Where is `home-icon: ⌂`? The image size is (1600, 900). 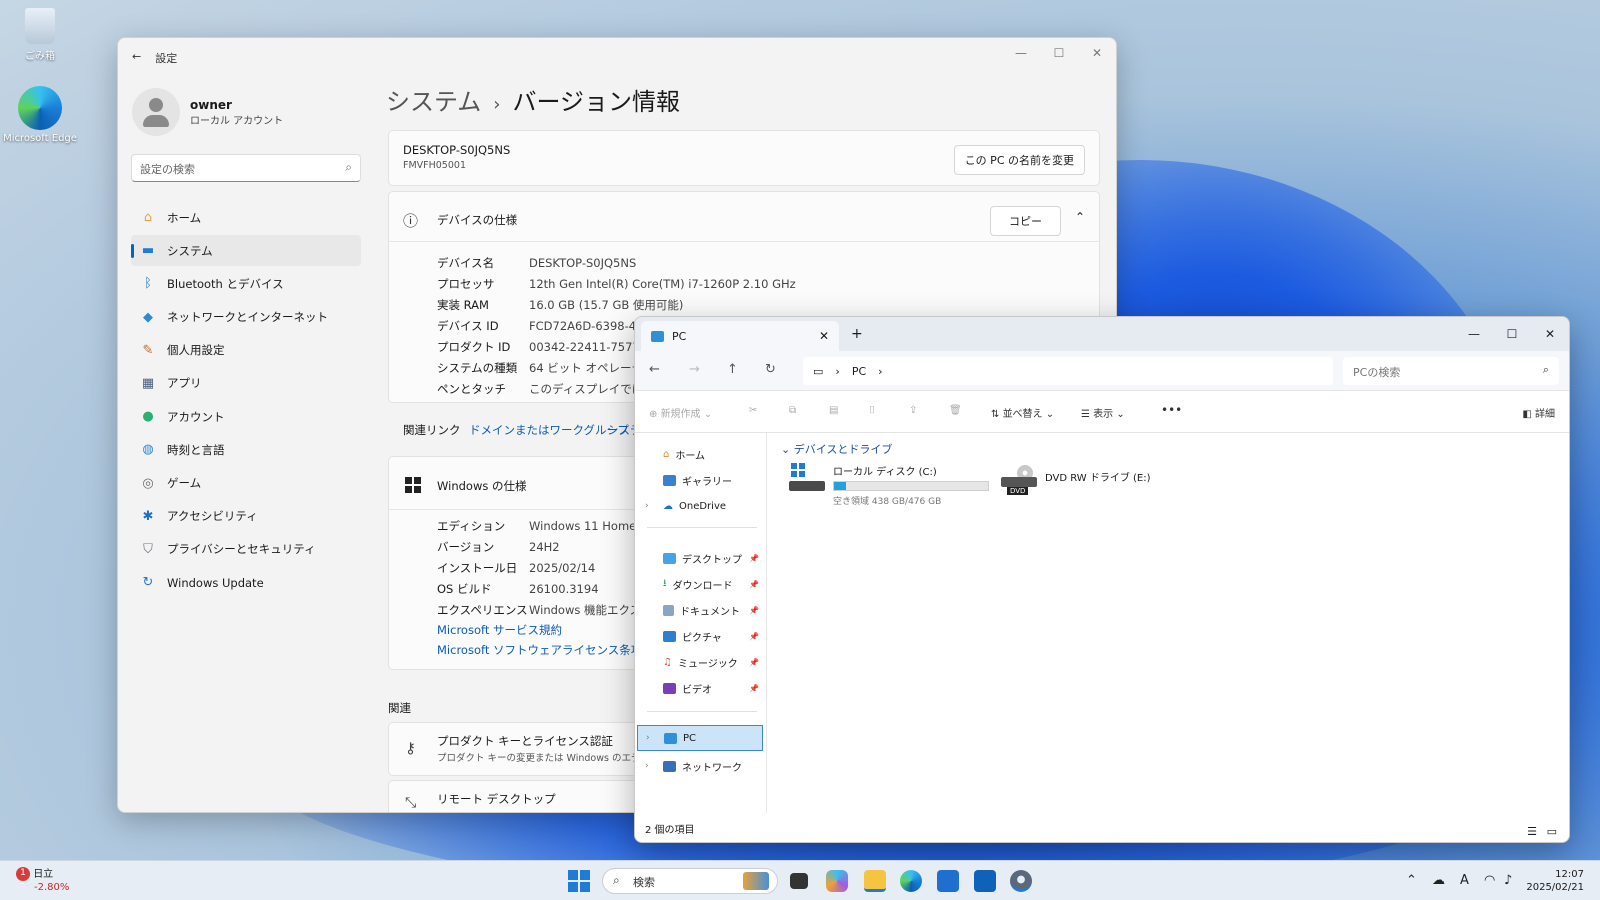 home-icon: ⌂ is located at coordinates (148, 217).